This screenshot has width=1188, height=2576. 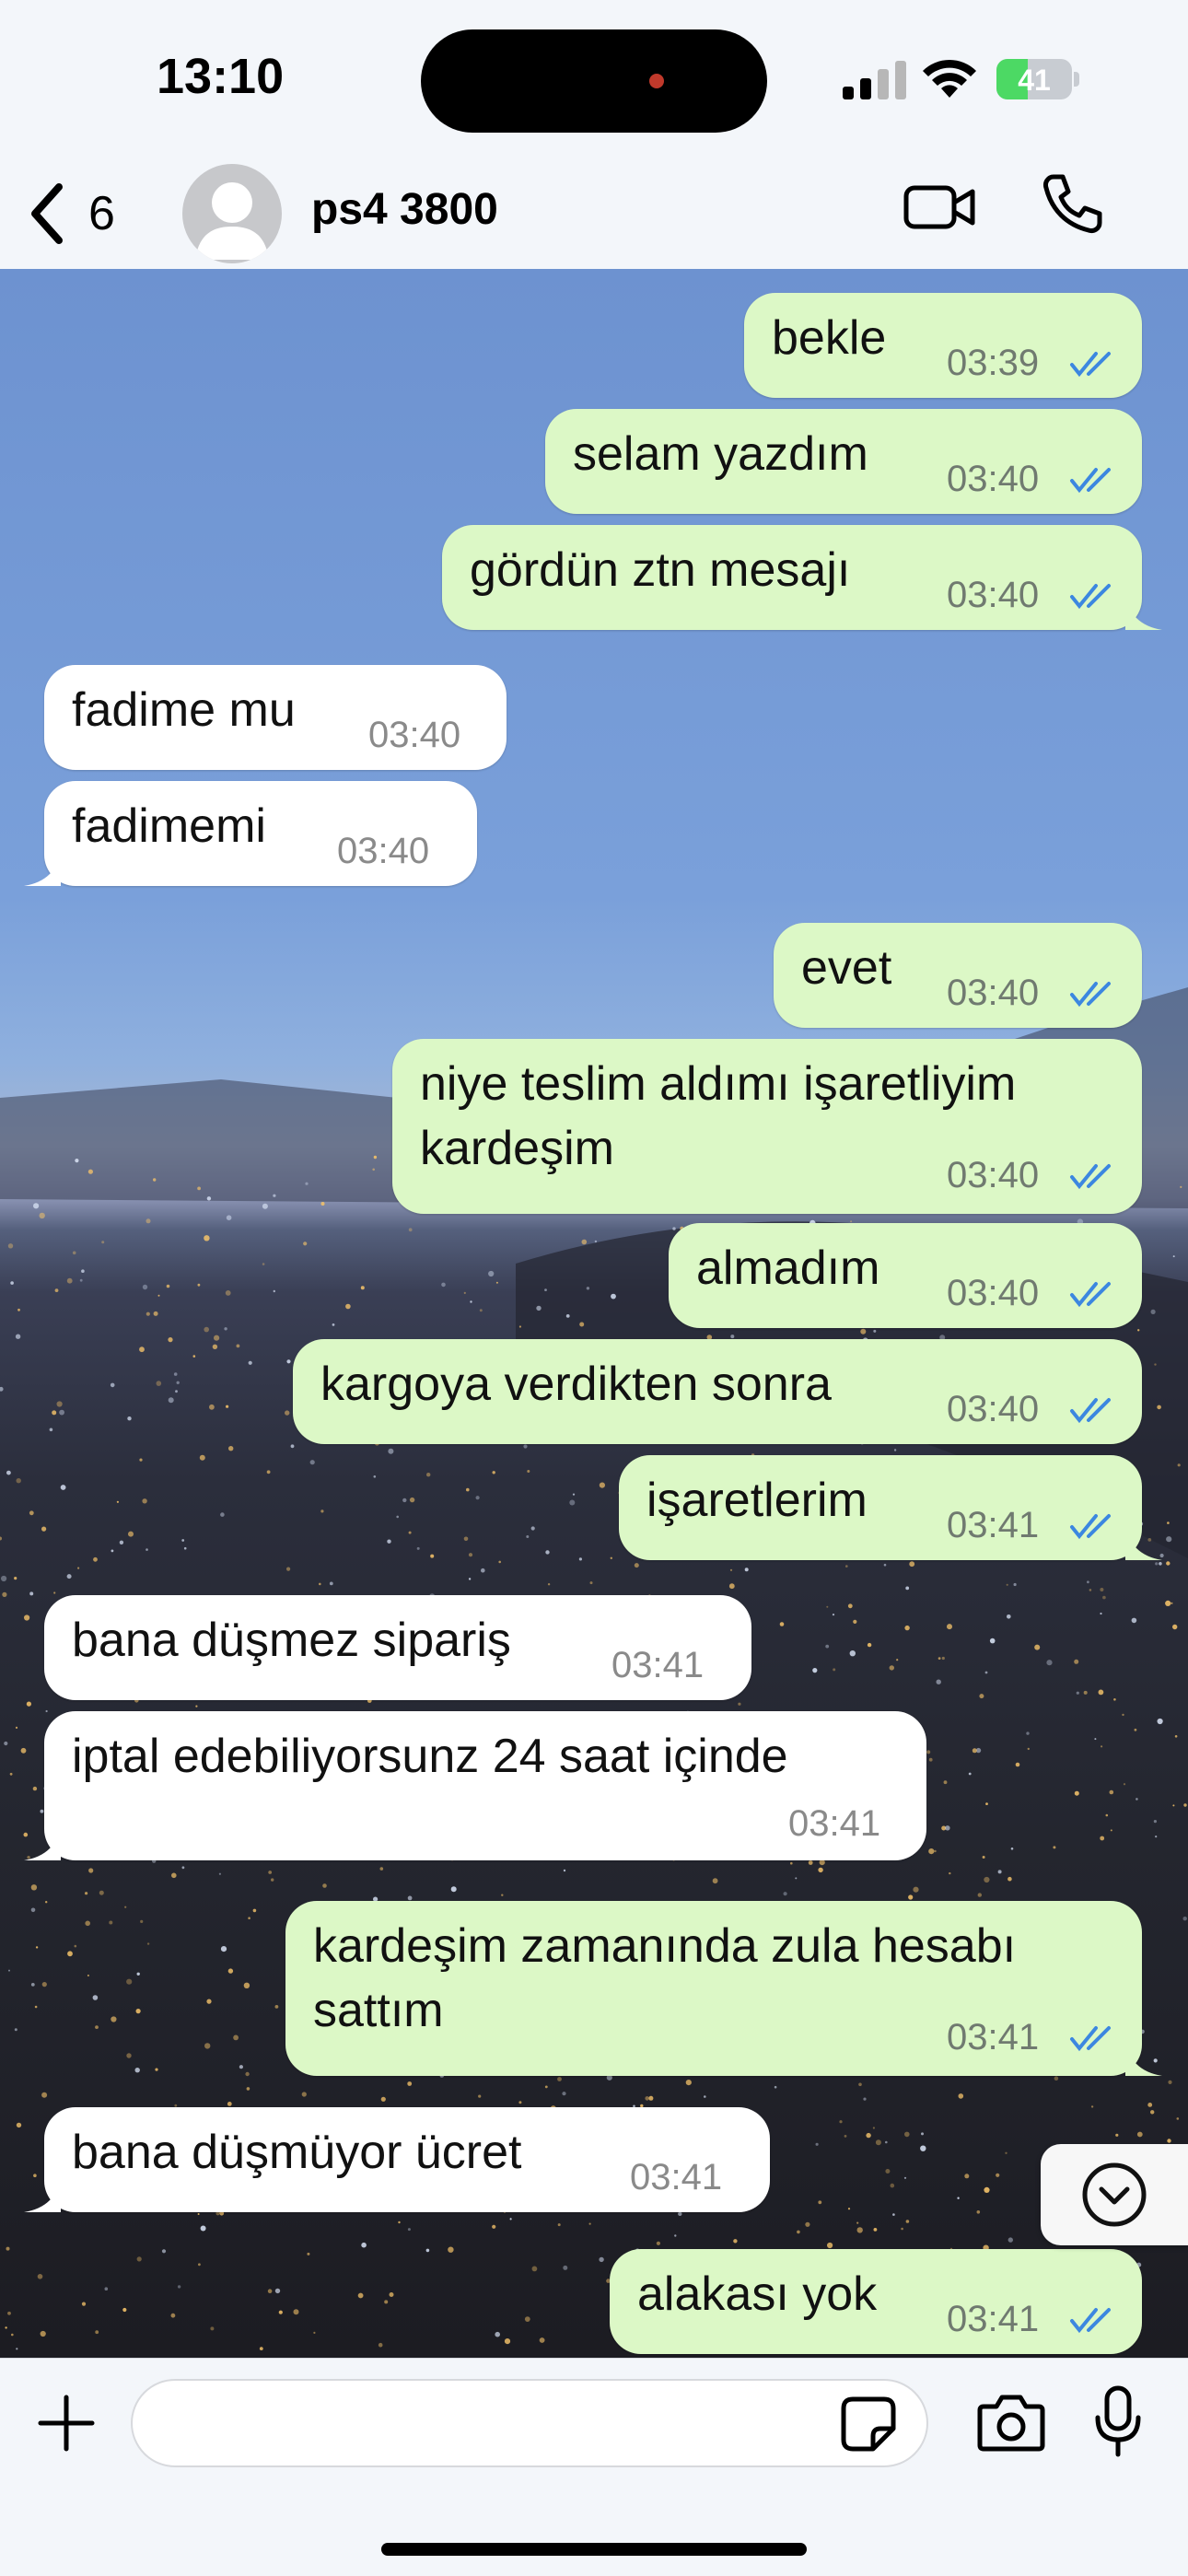 What do you see at coordinates (802, 577) in the screenshot?
I see `message-bubble: gördün ztn mesajı 03:40` at bounding box center [802, 577].